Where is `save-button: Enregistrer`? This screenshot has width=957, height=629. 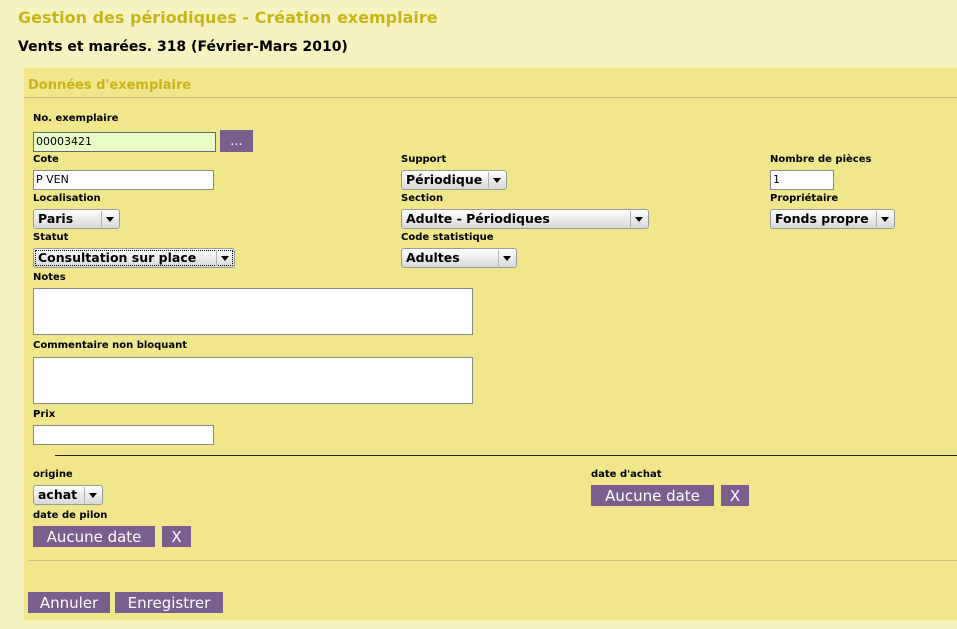
save-button: Enregistrer is located at coordinates (169, 602).